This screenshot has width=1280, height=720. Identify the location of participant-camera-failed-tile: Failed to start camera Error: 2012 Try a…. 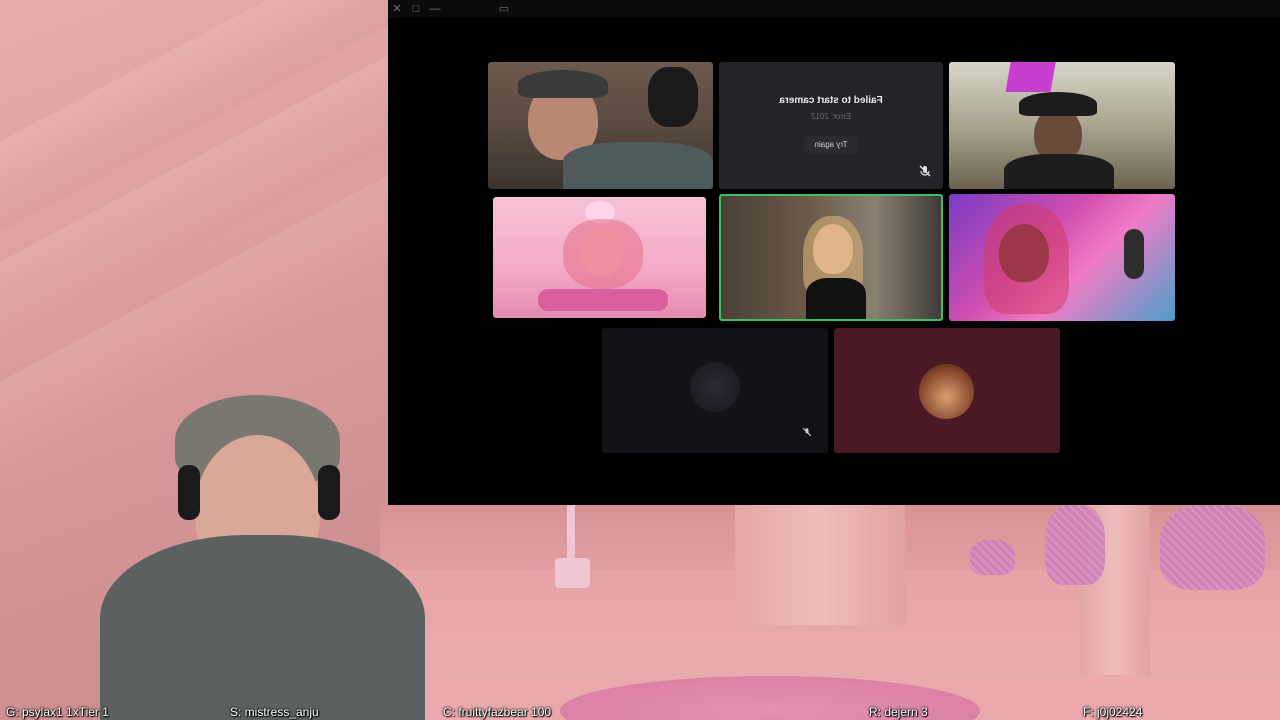
(831, 125).